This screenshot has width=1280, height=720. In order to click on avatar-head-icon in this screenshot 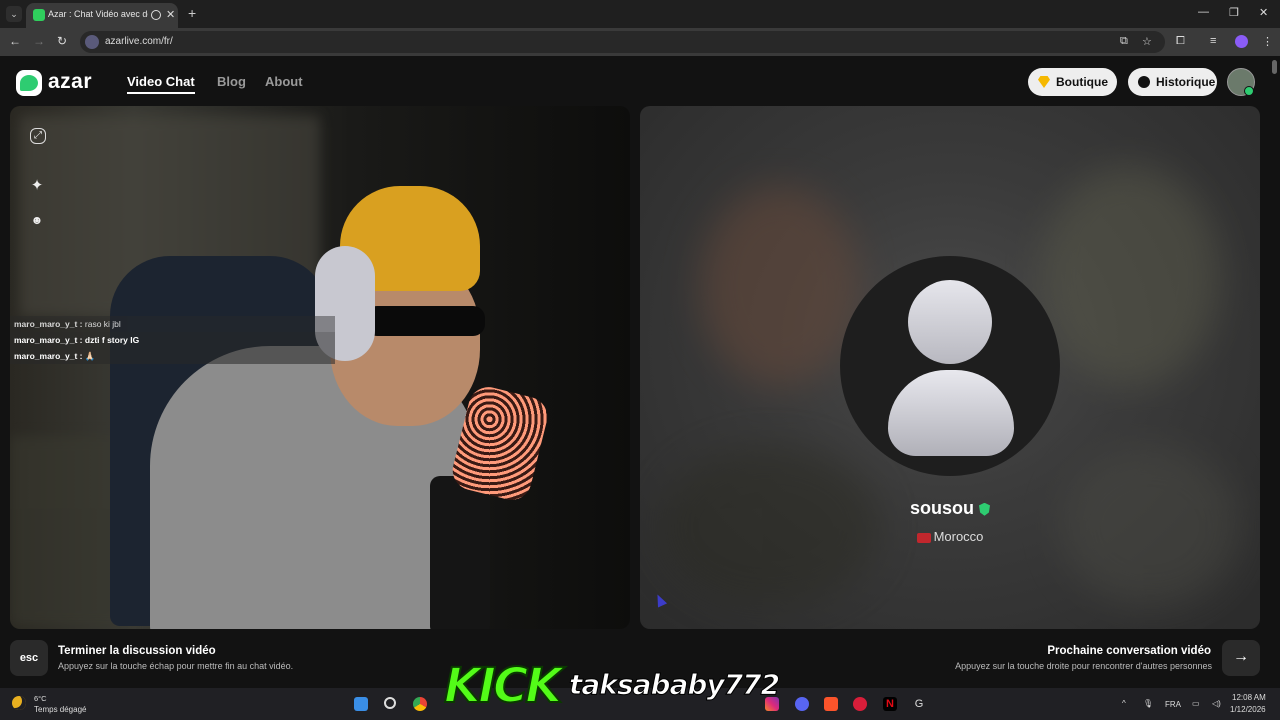, I will do `click(950, 322)`.